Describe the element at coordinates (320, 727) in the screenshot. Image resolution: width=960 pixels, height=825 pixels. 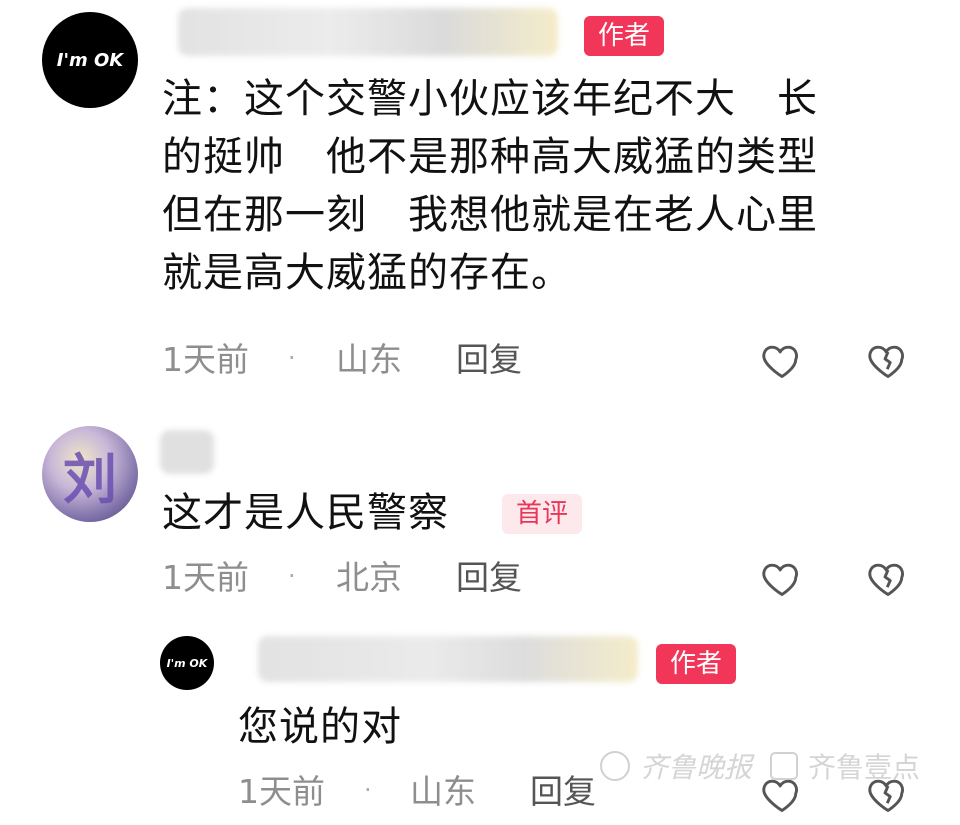
I see `comment-text: 您说的对` at that location.